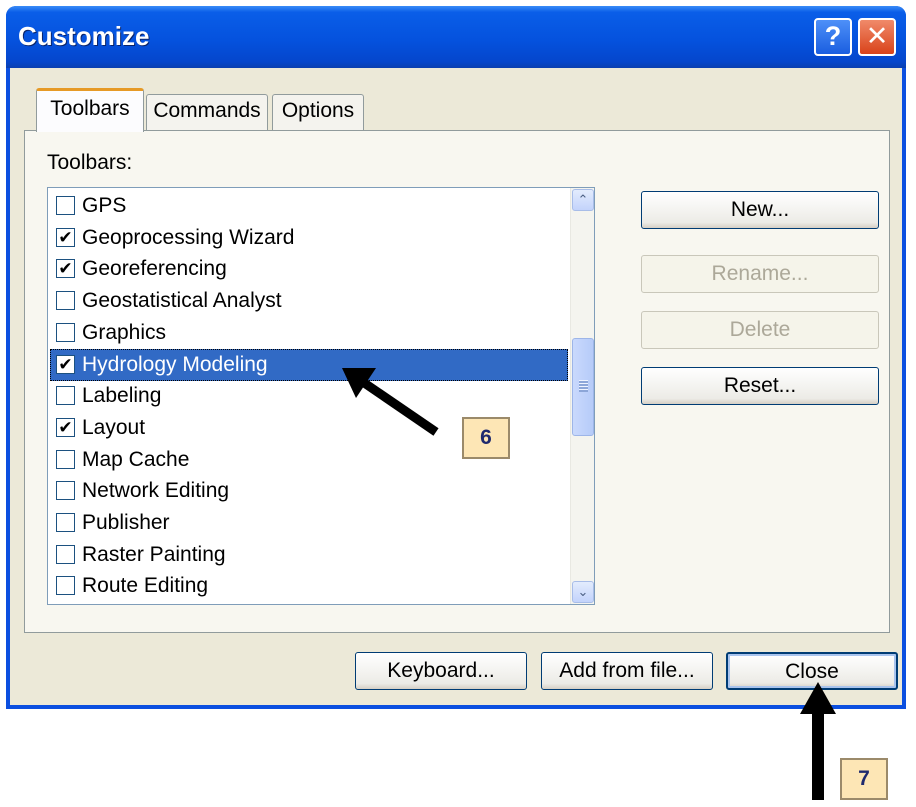  I want to click on list-item-label: Network Editing, so click(156, 491).